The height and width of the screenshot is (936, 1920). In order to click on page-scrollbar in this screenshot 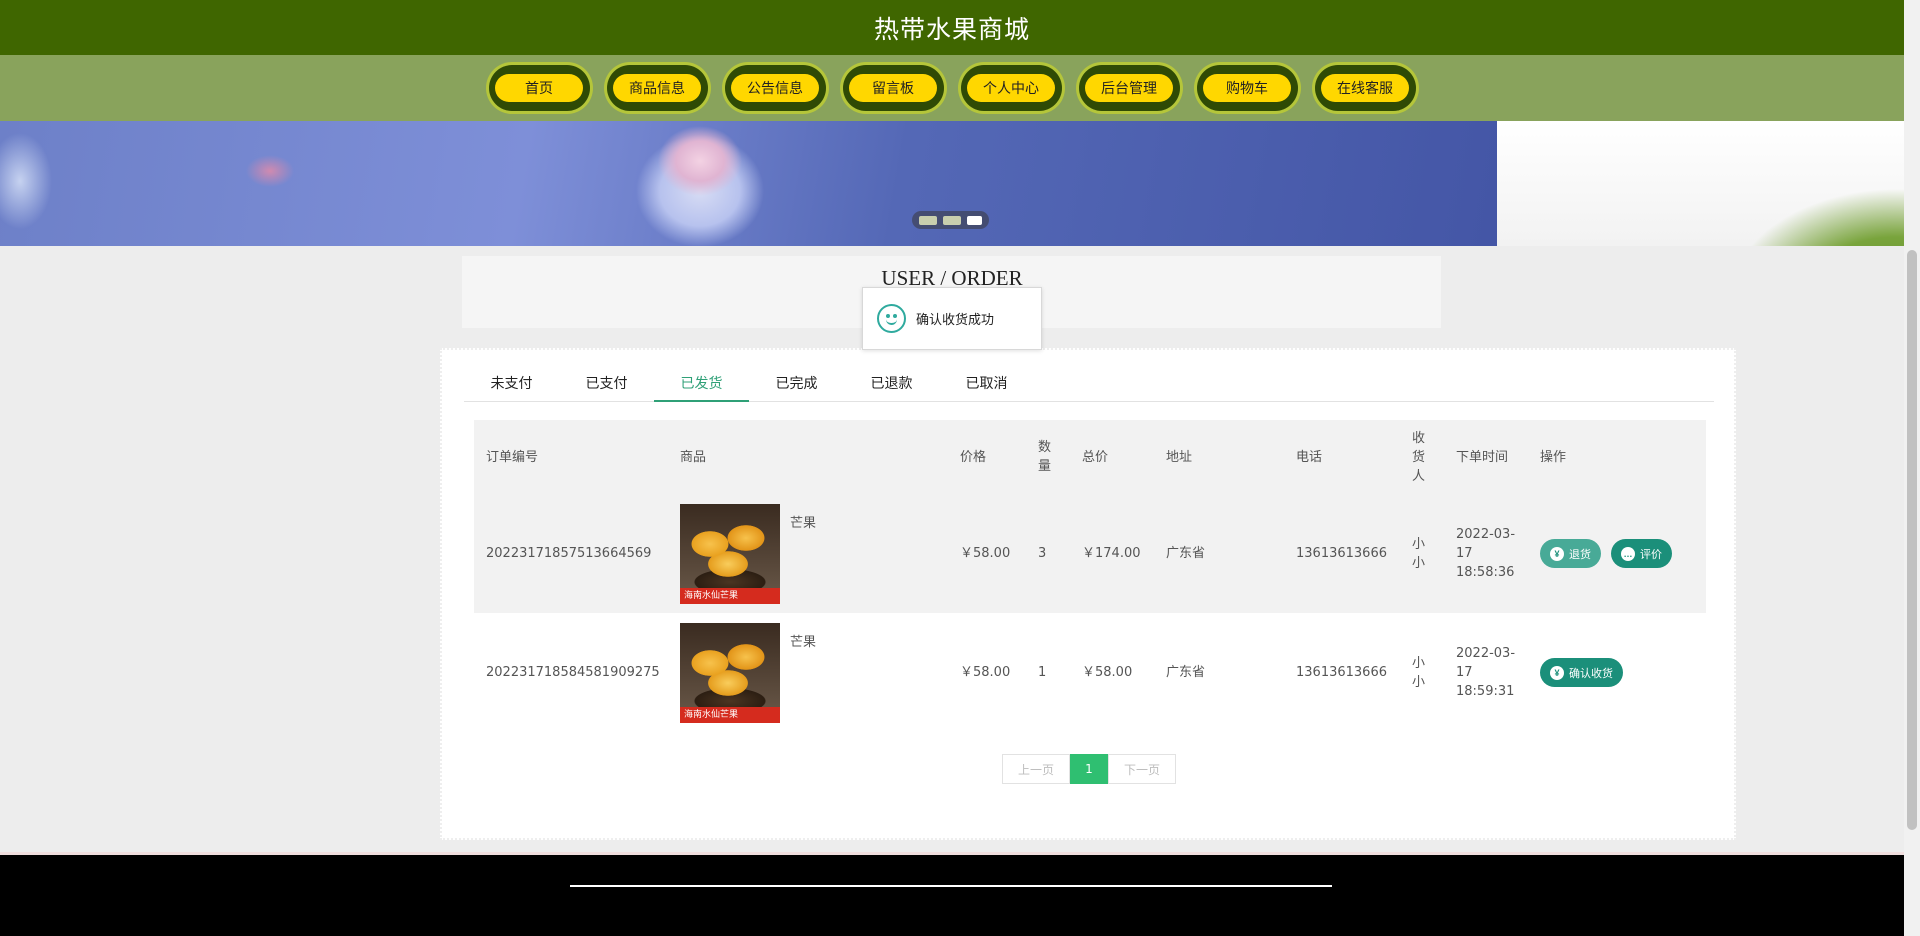, I will do `click(1912, 468)`.